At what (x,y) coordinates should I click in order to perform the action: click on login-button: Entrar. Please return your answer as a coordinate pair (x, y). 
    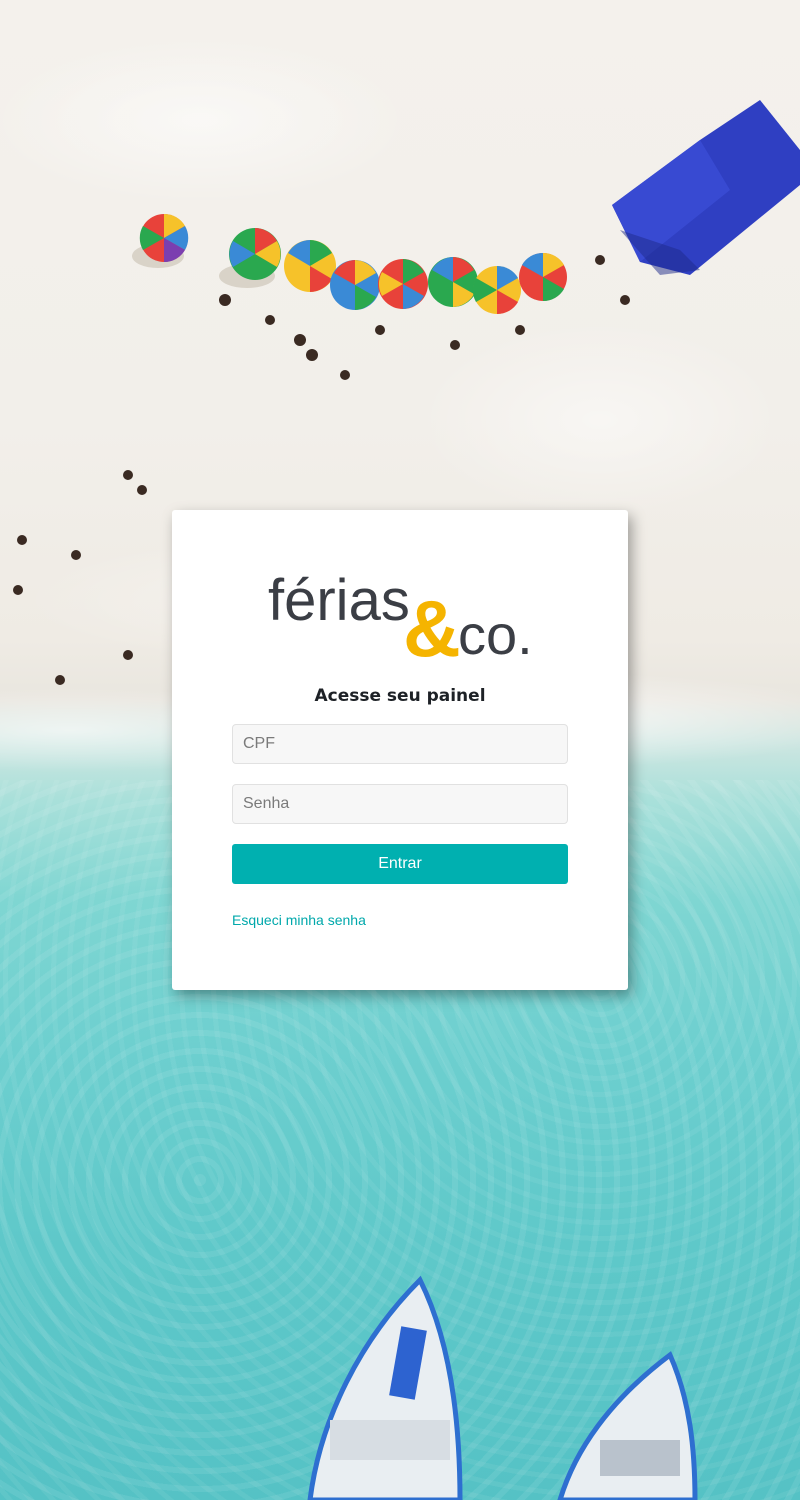
    Looking at the image, I should click on (400, 864).